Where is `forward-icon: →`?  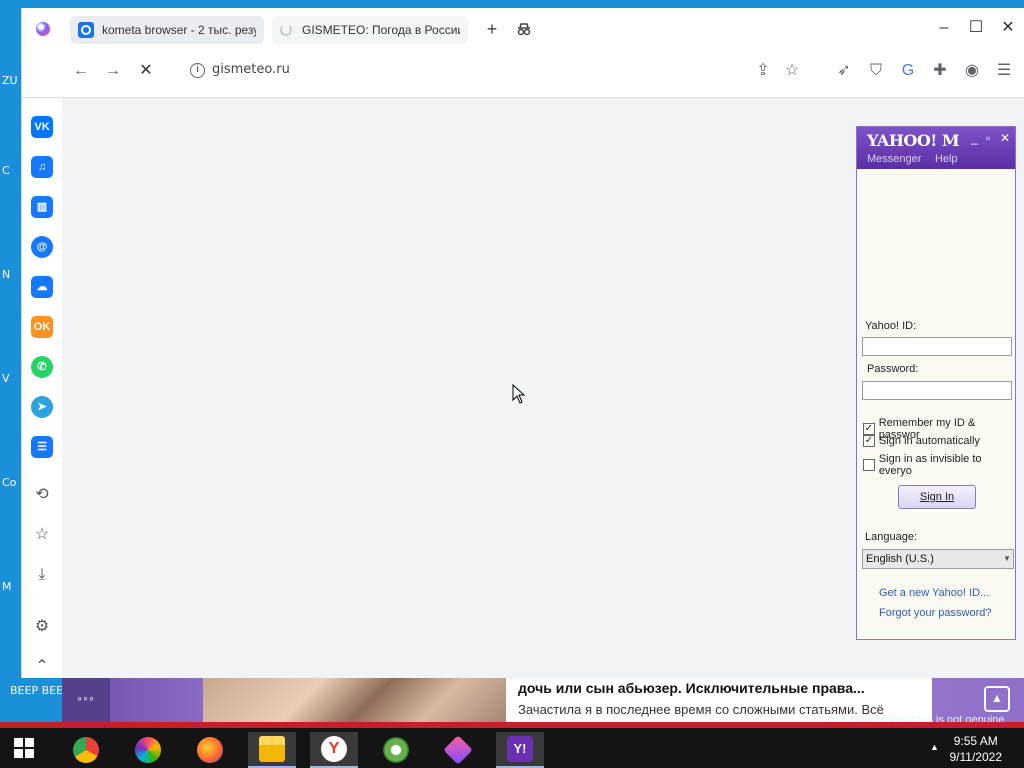 forward-icon: → is located at coordinates (113, 71).